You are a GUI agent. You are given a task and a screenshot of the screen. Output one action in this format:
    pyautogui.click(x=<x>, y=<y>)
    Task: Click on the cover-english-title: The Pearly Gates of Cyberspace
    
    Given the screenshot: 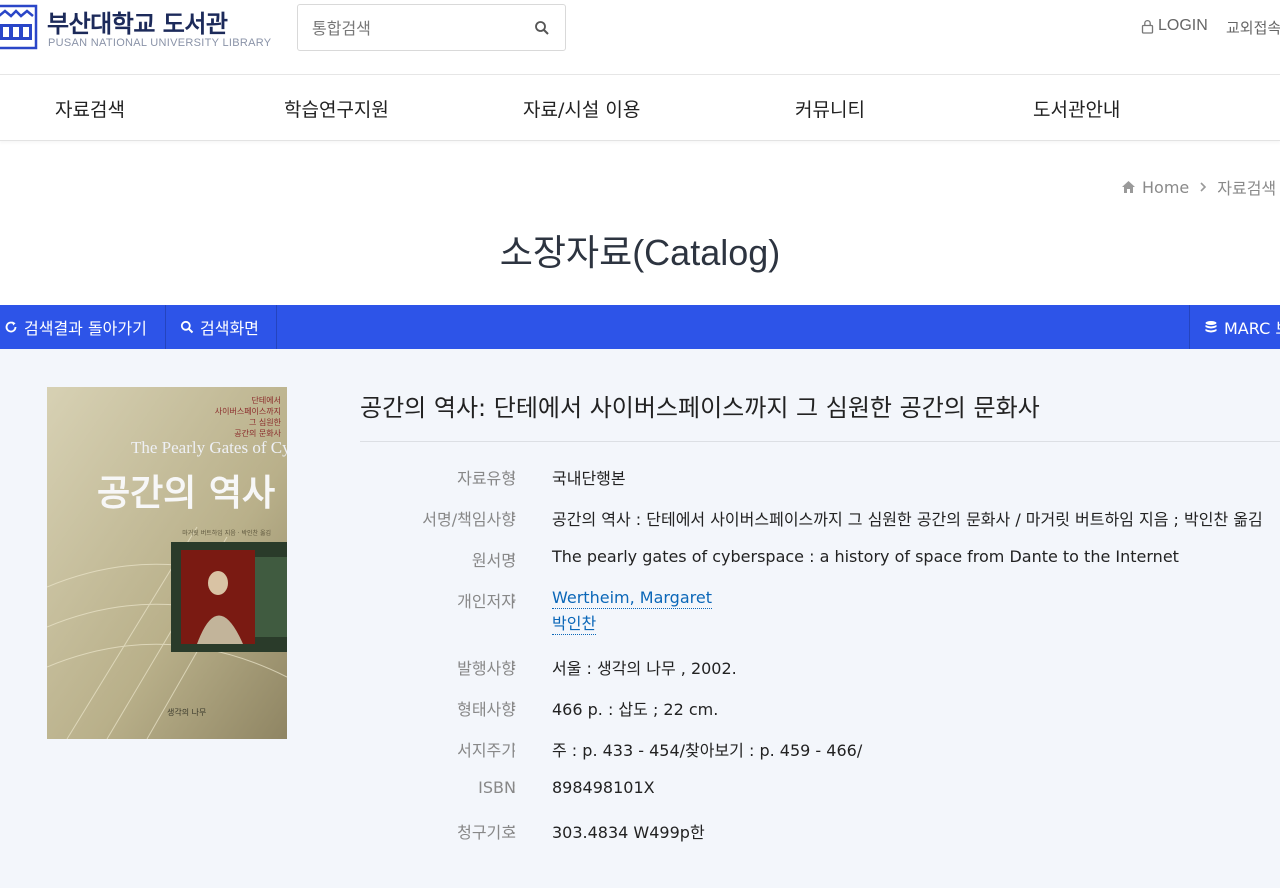 What is the action you would take?
    pyautogui.click(x=209, y=447)
    